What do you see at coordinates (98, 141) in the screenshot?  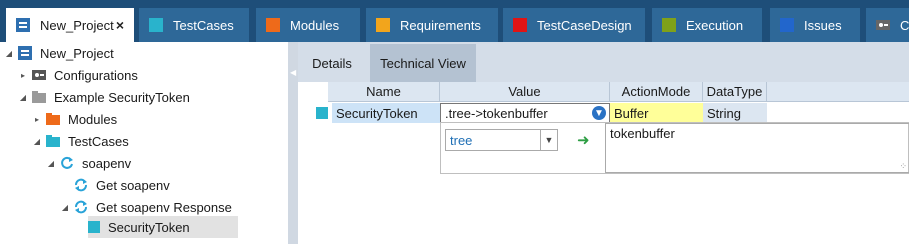 I see `tree-item-label: TestCases` at bounding box center [98, 141].